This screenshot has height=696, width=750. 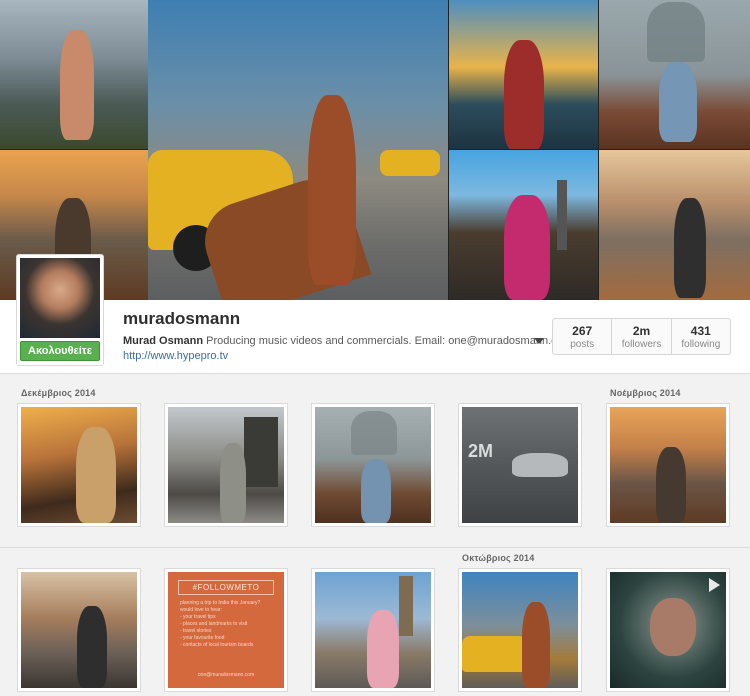 I want to click on followme-line: would love to hear:, so click(x=201, y=610).